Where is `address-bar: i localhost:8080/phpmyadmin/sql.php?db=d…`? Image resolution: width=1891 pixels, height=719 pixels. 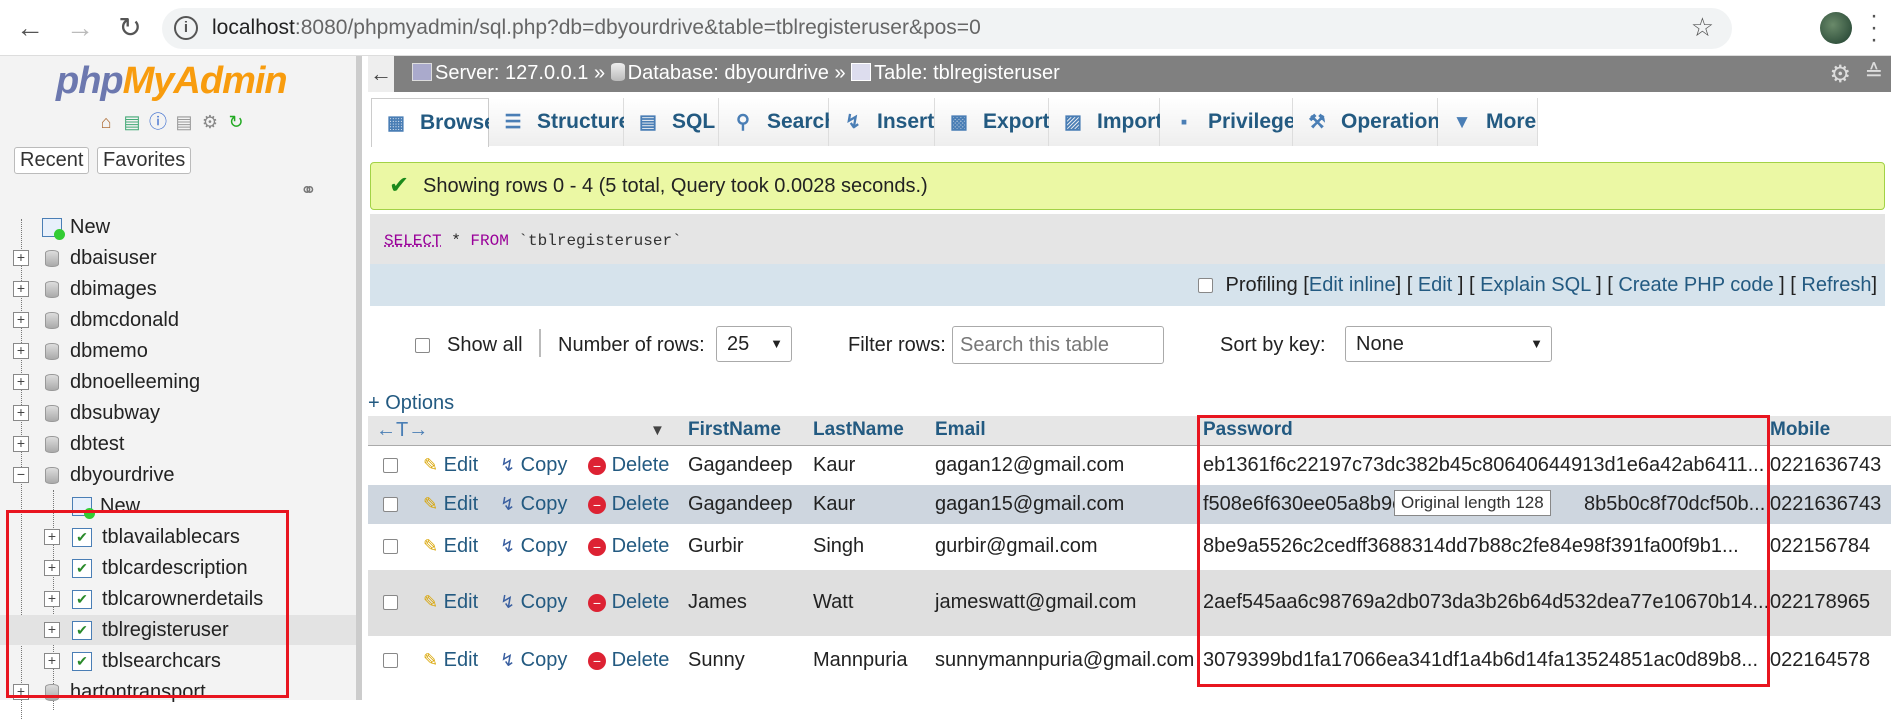 address-bar: i localhost:8080/phpmyadmin/sql.php?db=d… is located at coordinates (947, 28).